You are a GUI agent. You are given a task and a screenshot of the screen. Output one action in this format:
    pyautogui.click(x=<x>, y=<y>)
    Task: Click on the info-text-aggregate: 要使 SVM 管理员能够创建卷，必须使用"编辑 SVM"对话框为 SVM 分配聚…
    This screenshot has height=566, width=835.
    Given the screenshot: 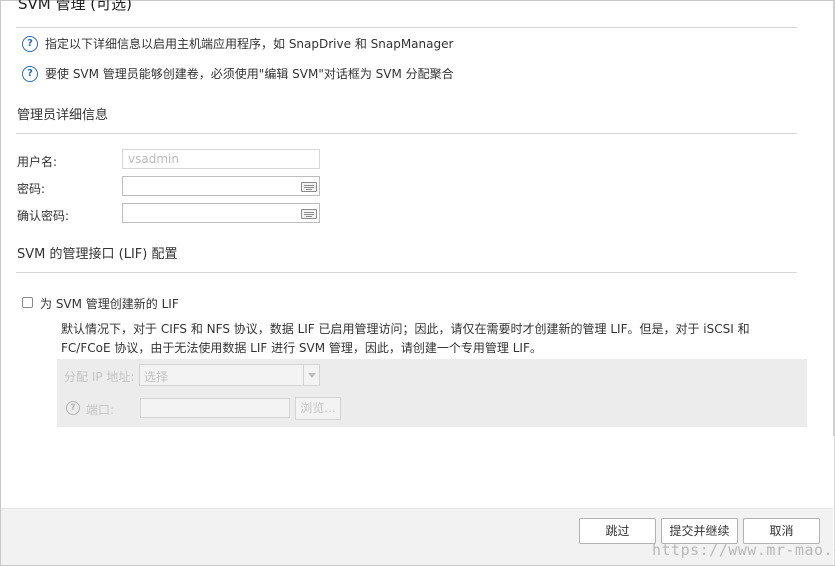 What is the action you would take?
    pyautogui.click(x=249, y=74)
    